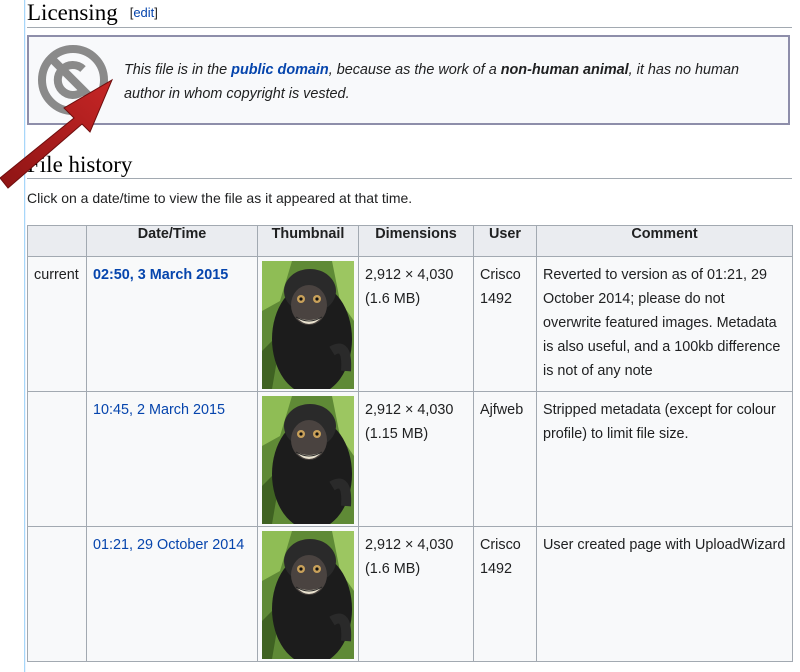 Image resolution: width=800 pixels, height=672 pixels. Describe the element at coordinates (397, 434) in the screenshot. I see `file-size: (1.15 MB)` at that location.